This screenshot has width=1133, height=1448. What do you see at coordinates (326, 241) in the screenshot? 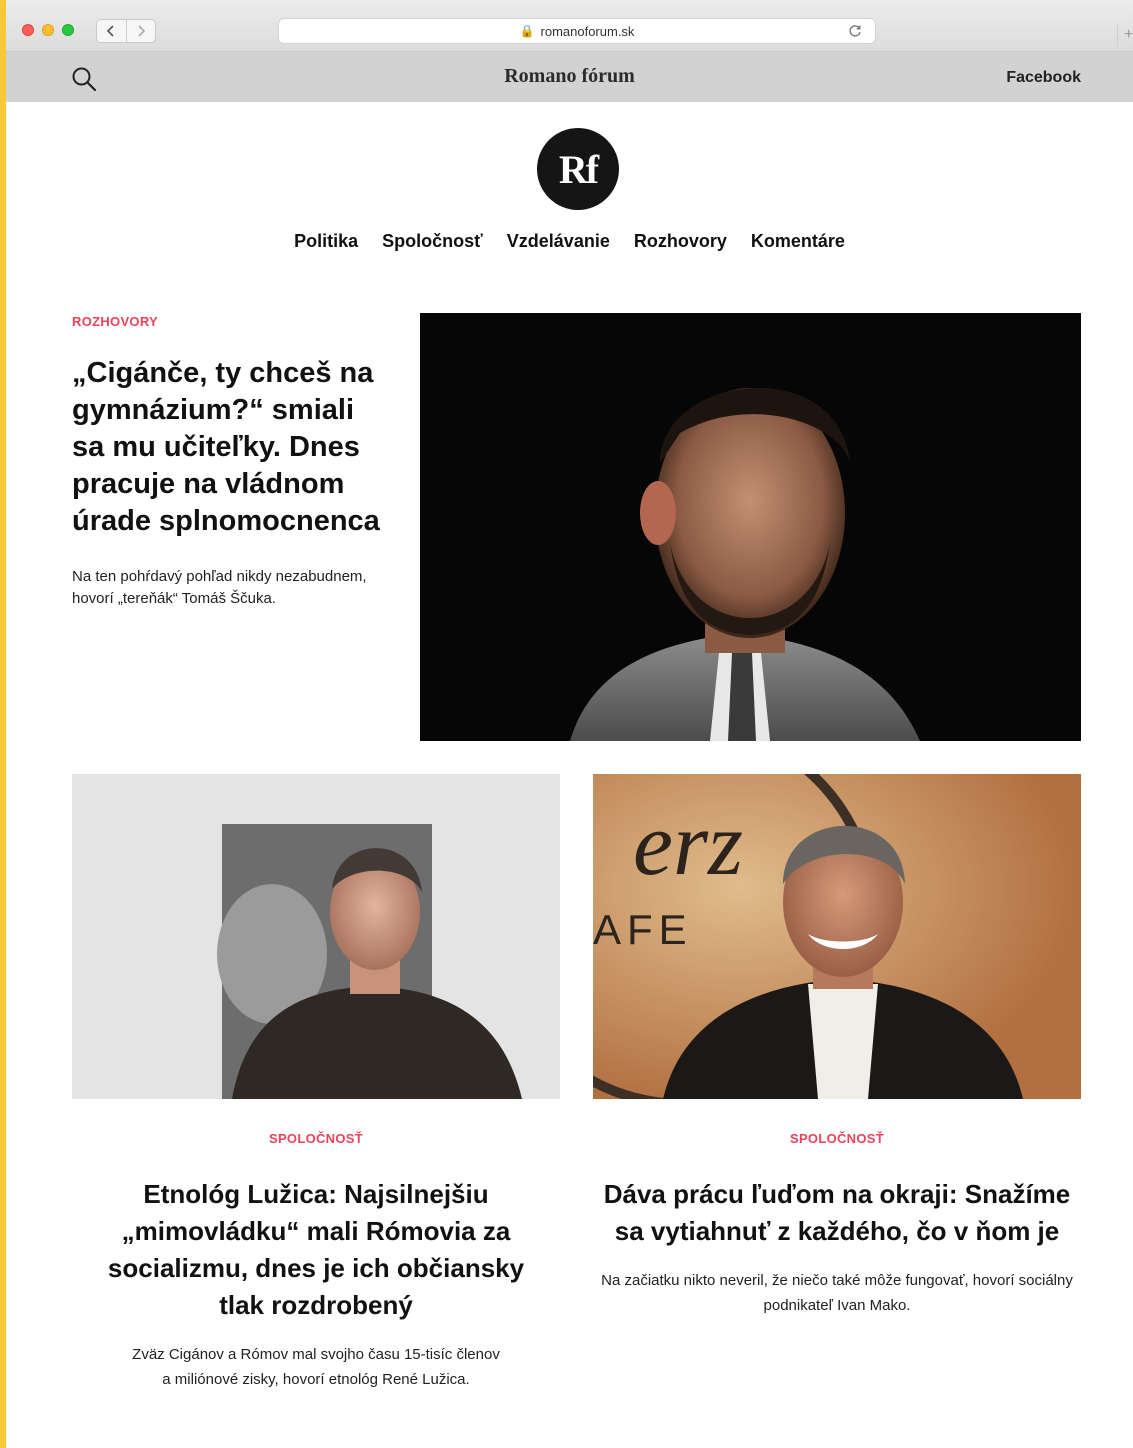
I see `nav-item-politika: Politika` at bounding box center [326, 241].